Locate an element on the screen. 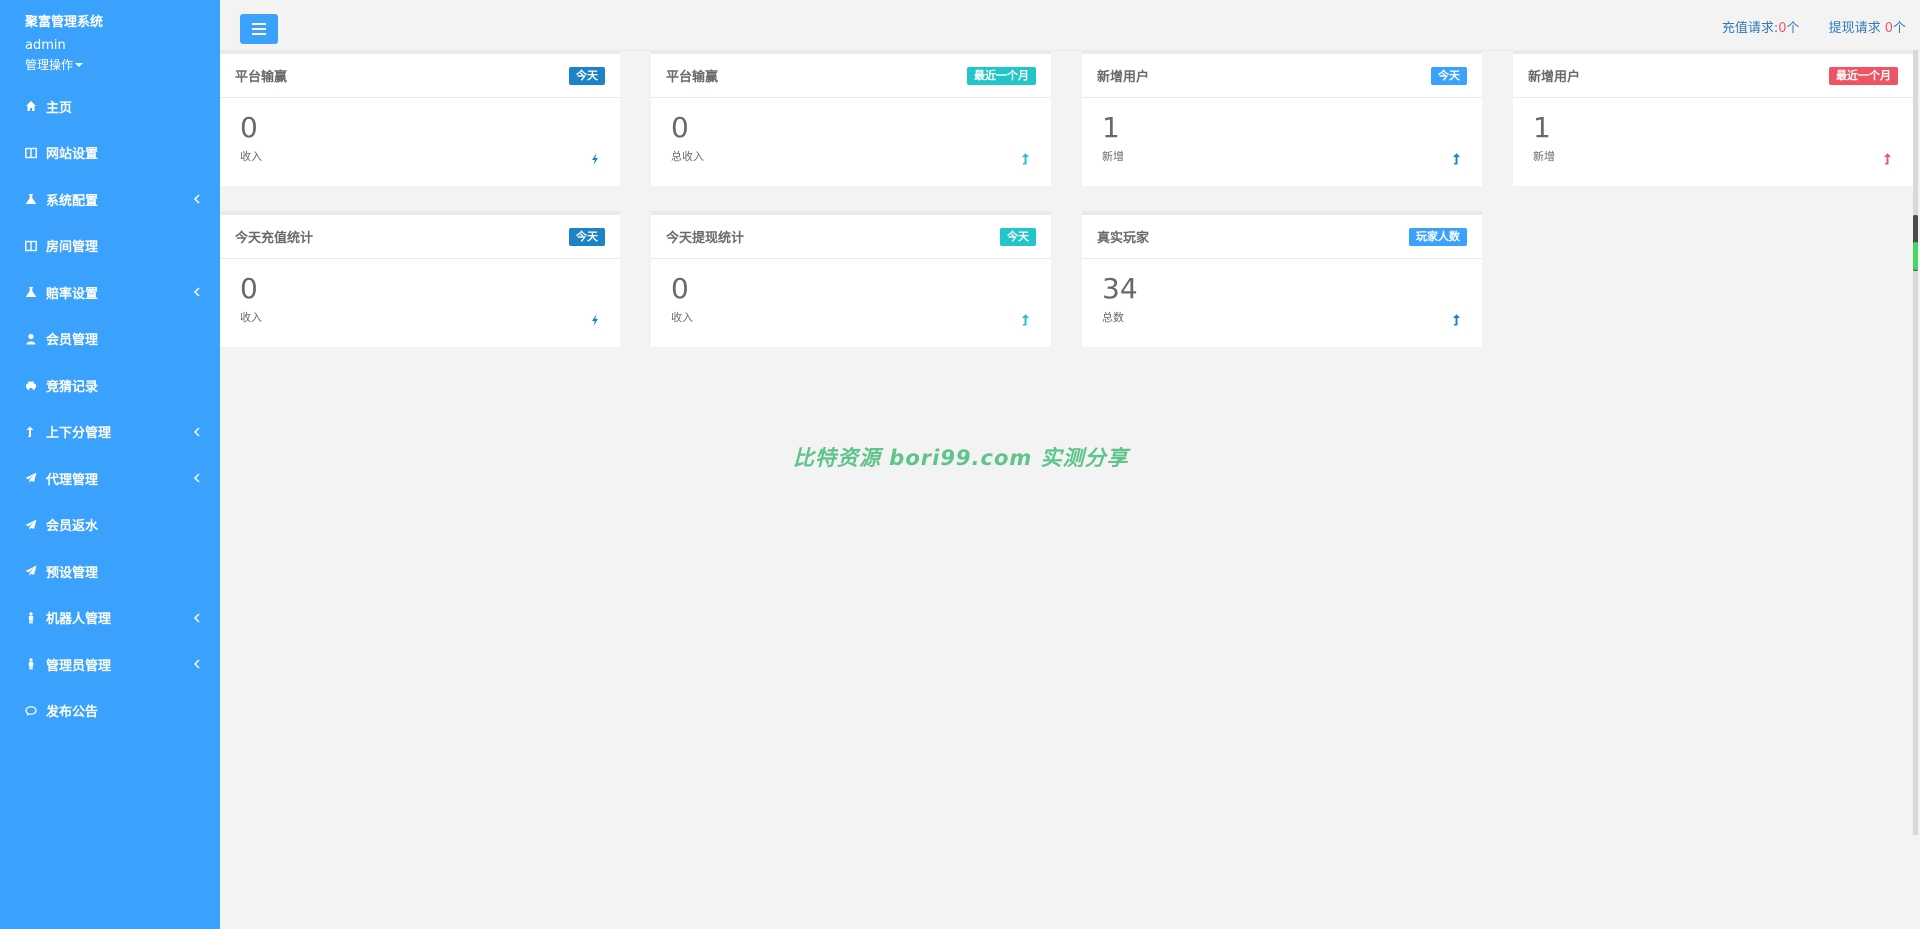 This screenshot has height=929, width=1920. sidebar-item-13: 发布公告 is located at coordinates (110, 711).